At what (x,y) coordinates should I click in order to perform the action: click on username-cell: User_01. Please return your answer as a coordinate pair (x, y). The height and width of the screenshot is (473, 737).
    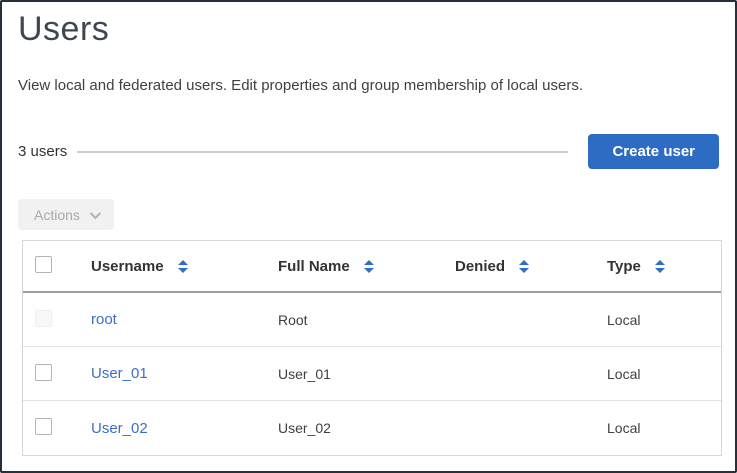
    Looking at the image, I should click on (184, 373).